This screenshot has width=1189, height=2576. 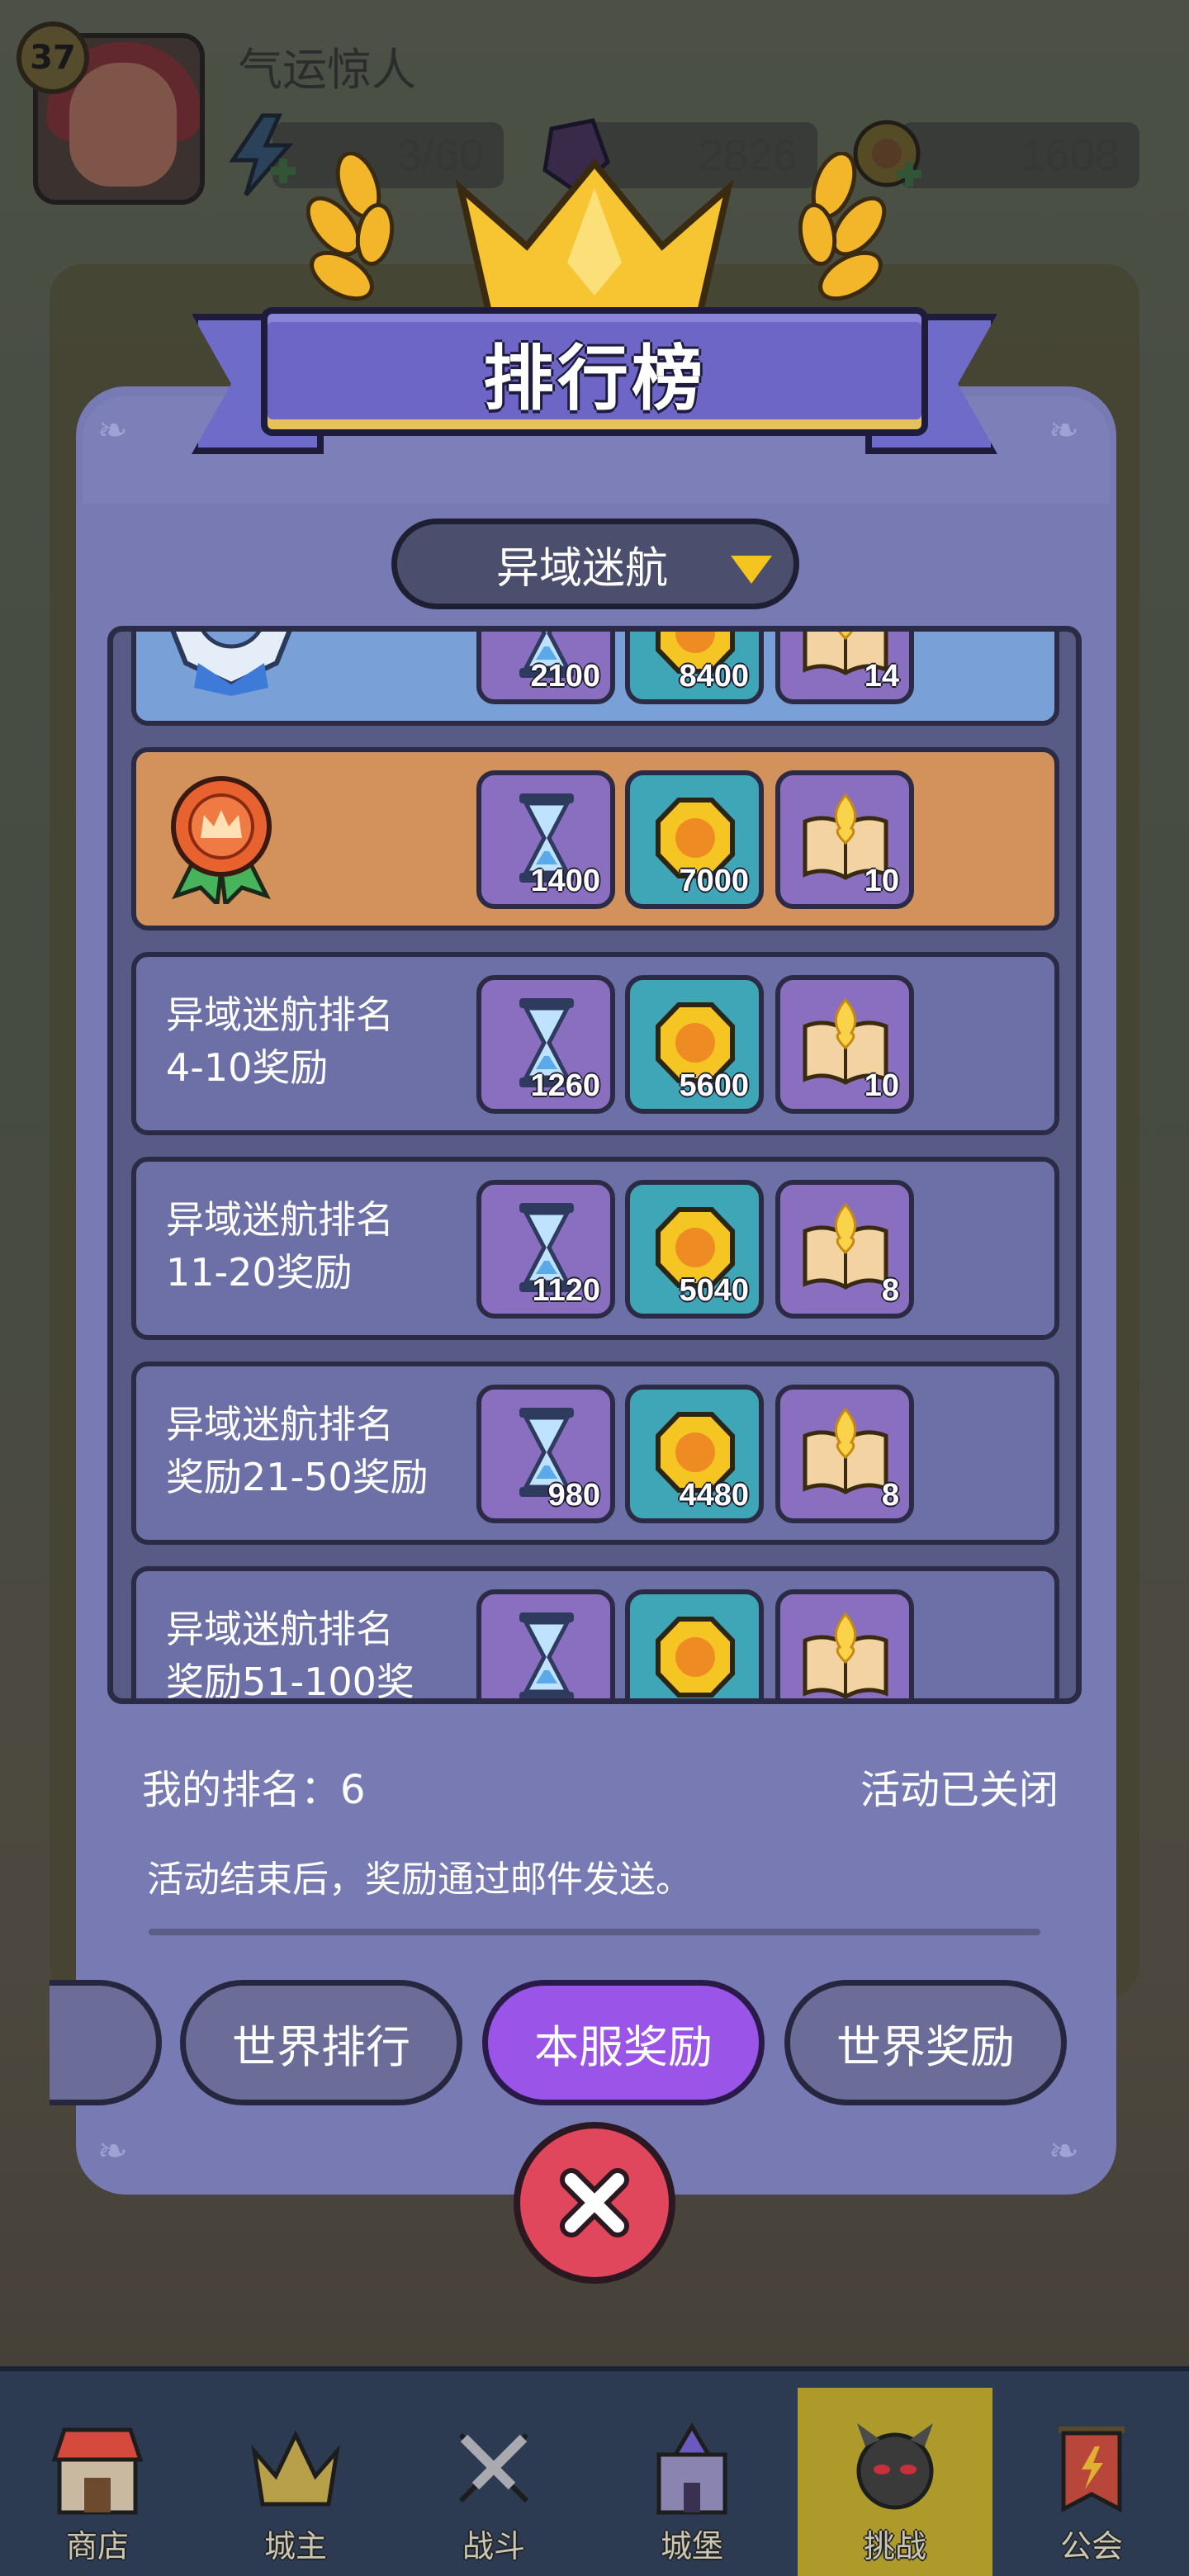 I want to click on row-label-line: 奖励51-100奖, so click(x=290, y=1682).